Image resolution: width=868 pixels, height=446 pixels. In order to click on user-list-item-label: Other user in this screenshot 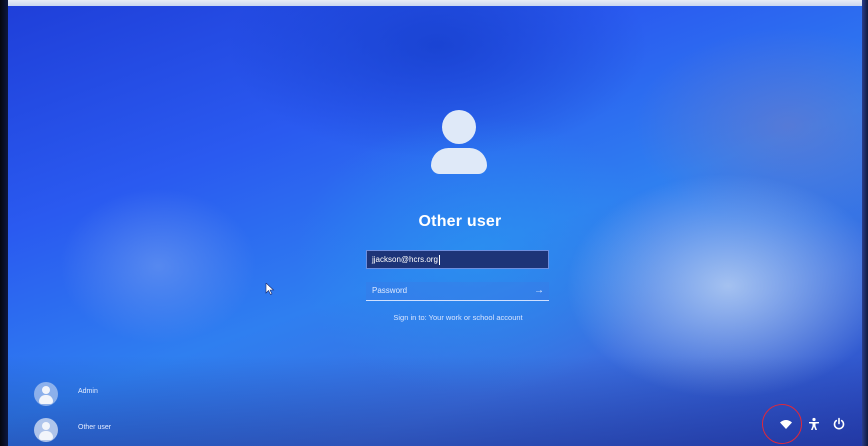, I will do `click(95, 427)`.